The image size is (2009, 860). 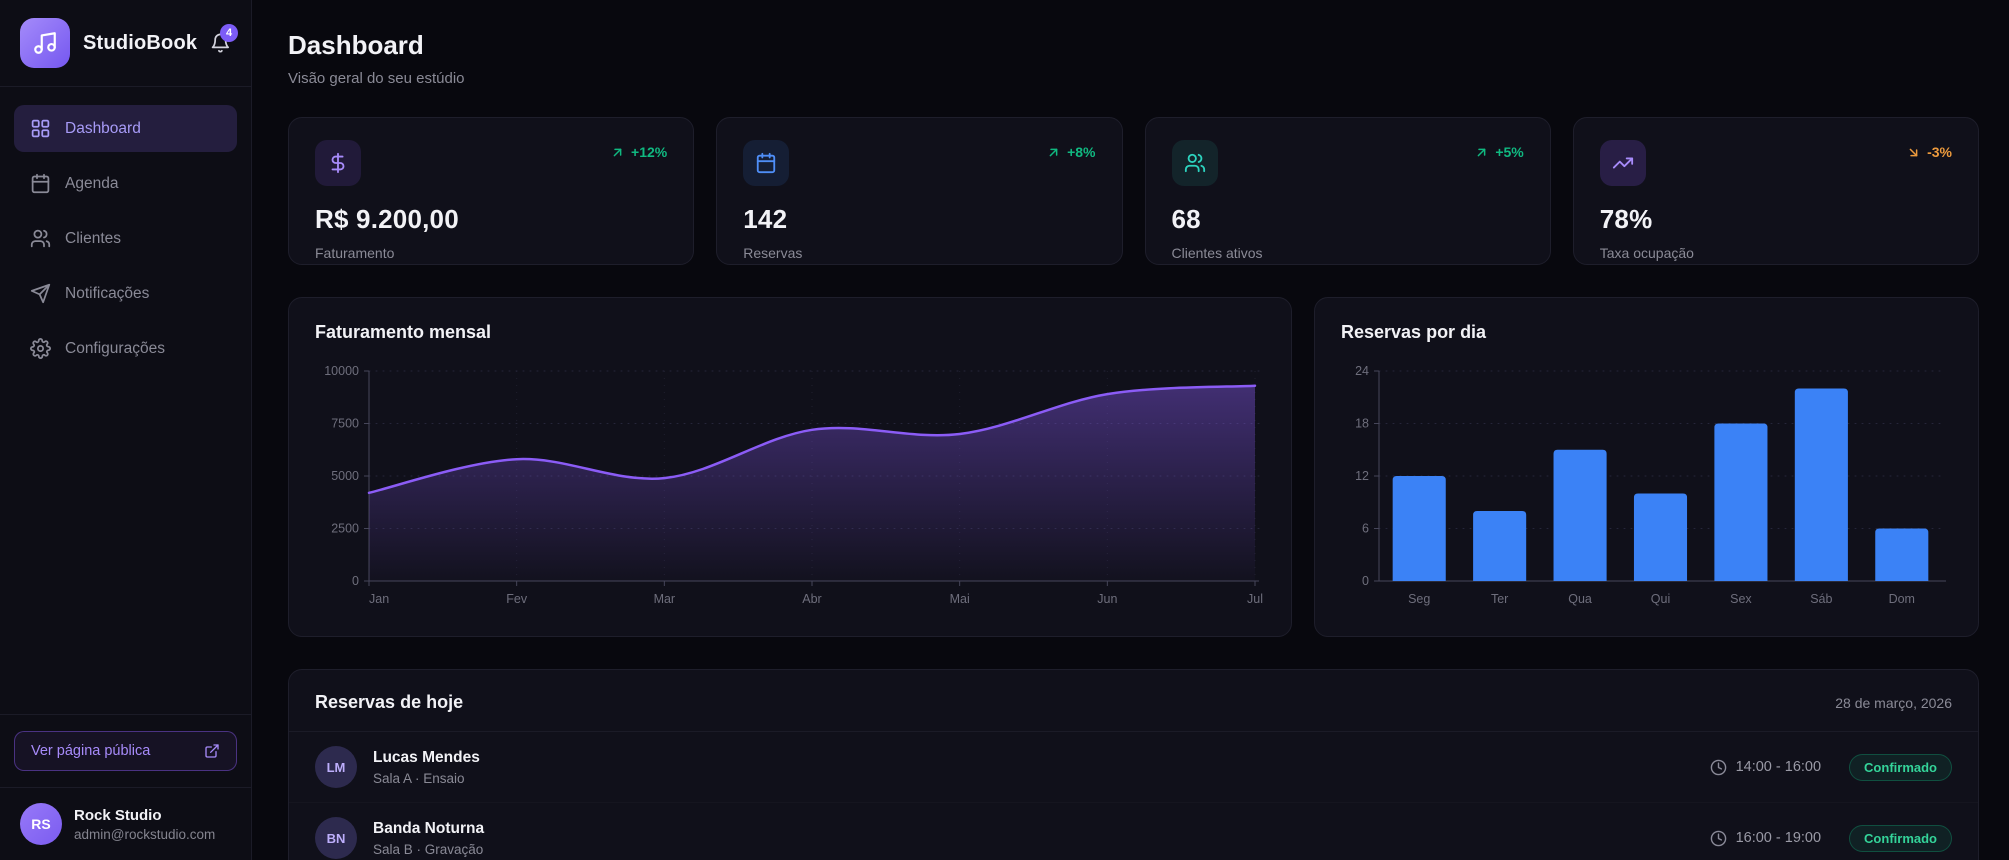 I want to click on user-email: admin@rockstudio.com, so click(x=145, y=834).